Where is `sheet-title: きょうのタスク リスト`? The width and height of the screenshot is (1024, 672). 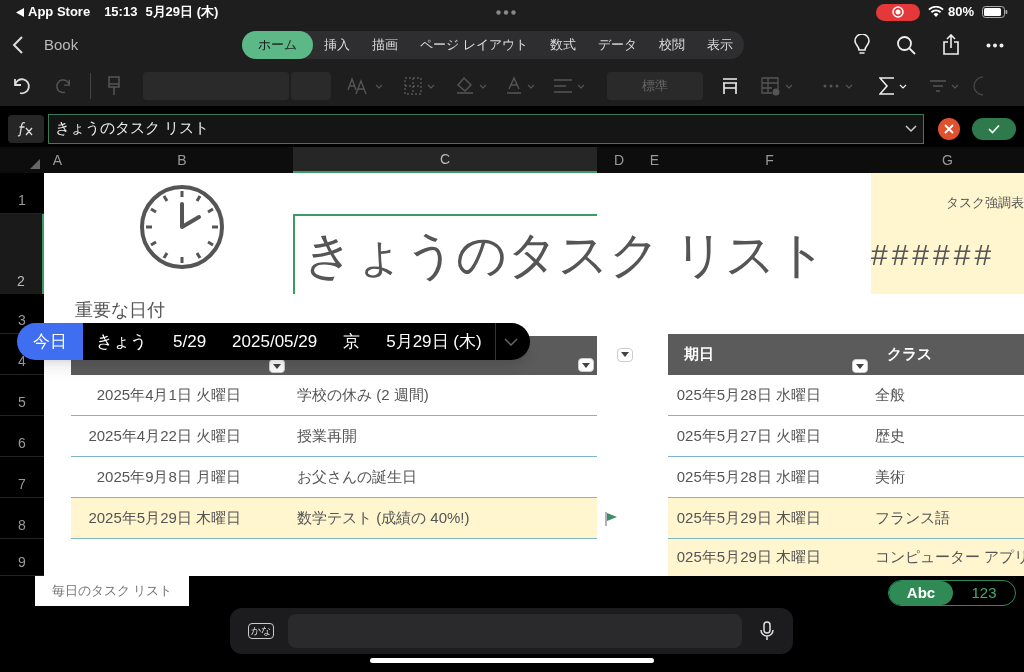 sheet-title: きょうのタスク リスト is located at coordinates (565, 255).